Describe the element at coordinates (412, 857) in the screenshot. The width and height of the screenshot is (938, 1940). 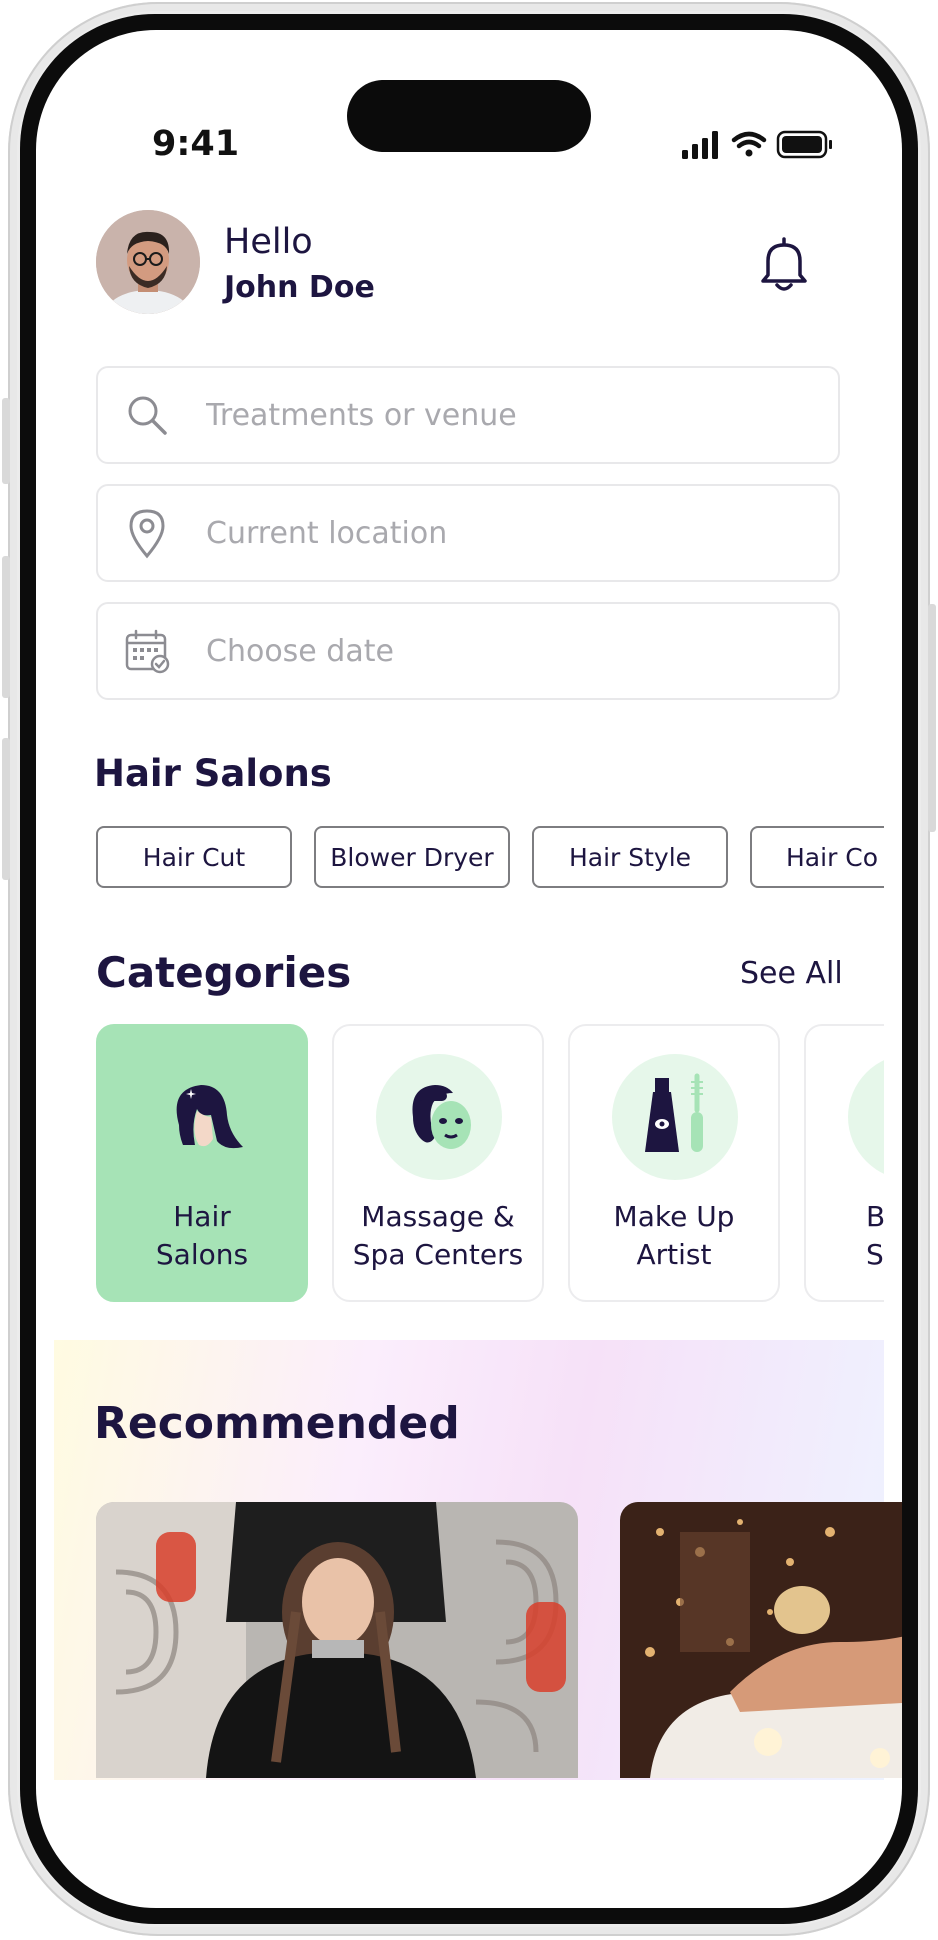
I see `chip-blower-dryer: Blower Dryer` at that location.